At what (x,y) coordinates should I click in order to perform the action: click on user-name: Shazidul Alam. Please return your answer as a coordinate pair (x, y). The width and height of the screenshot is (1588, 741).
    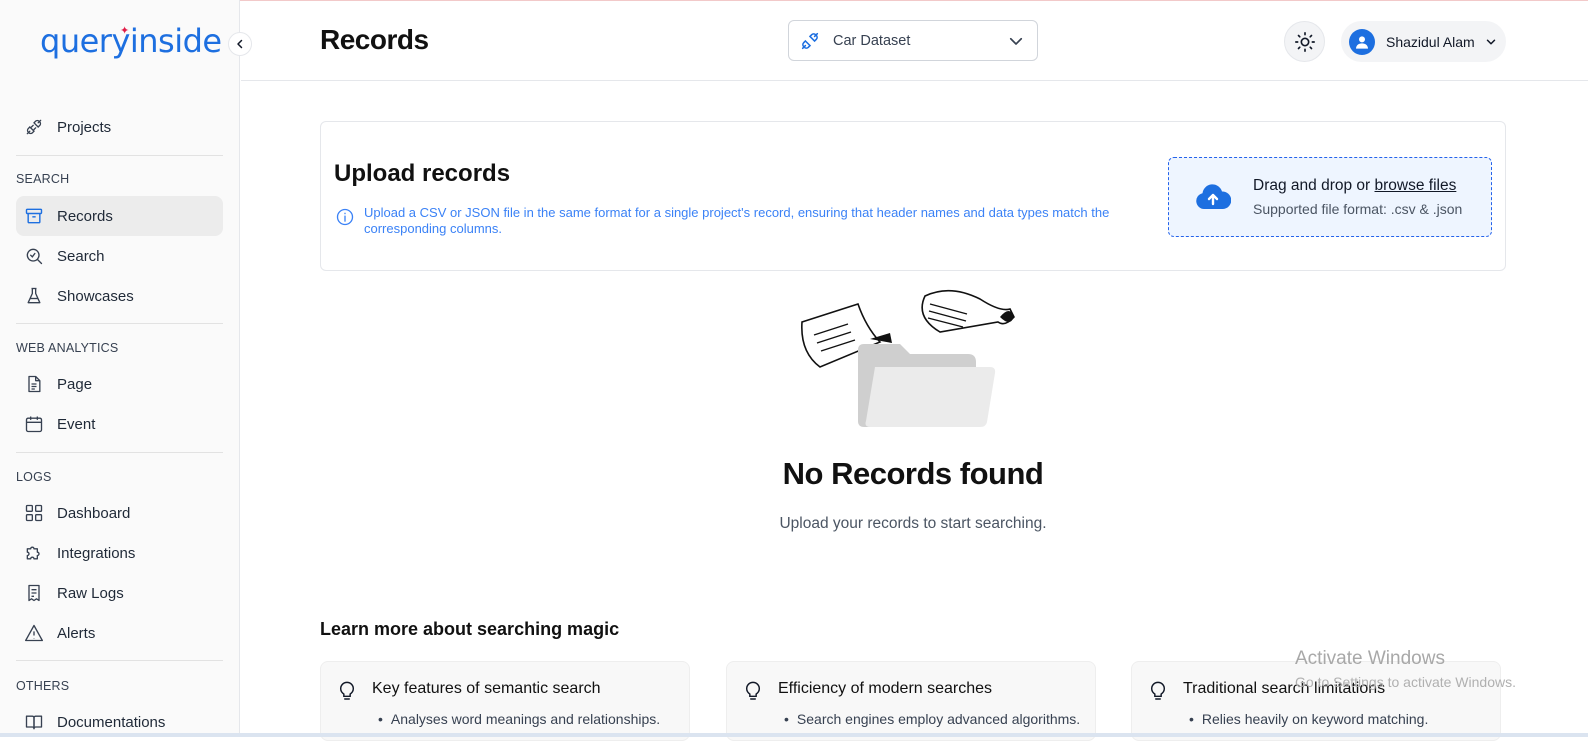
    Looking at the image, I should click on (1430, 41).